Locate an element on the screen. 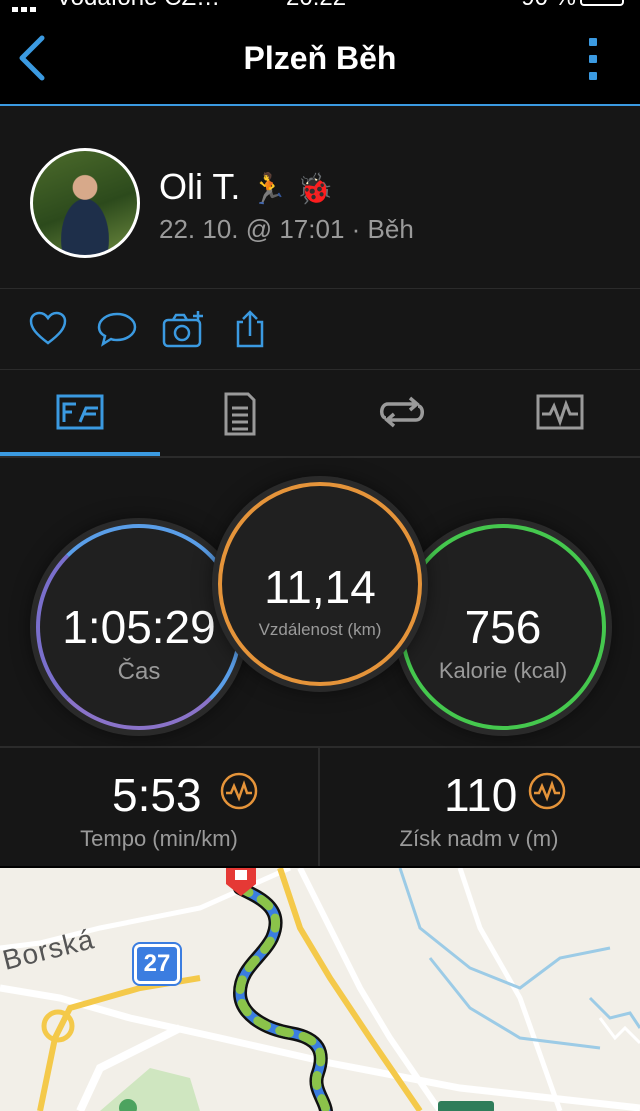 The height and width of the screenshot is (1111, 640). page-title: Plzeň Běh is located at coordinates (320, 58).